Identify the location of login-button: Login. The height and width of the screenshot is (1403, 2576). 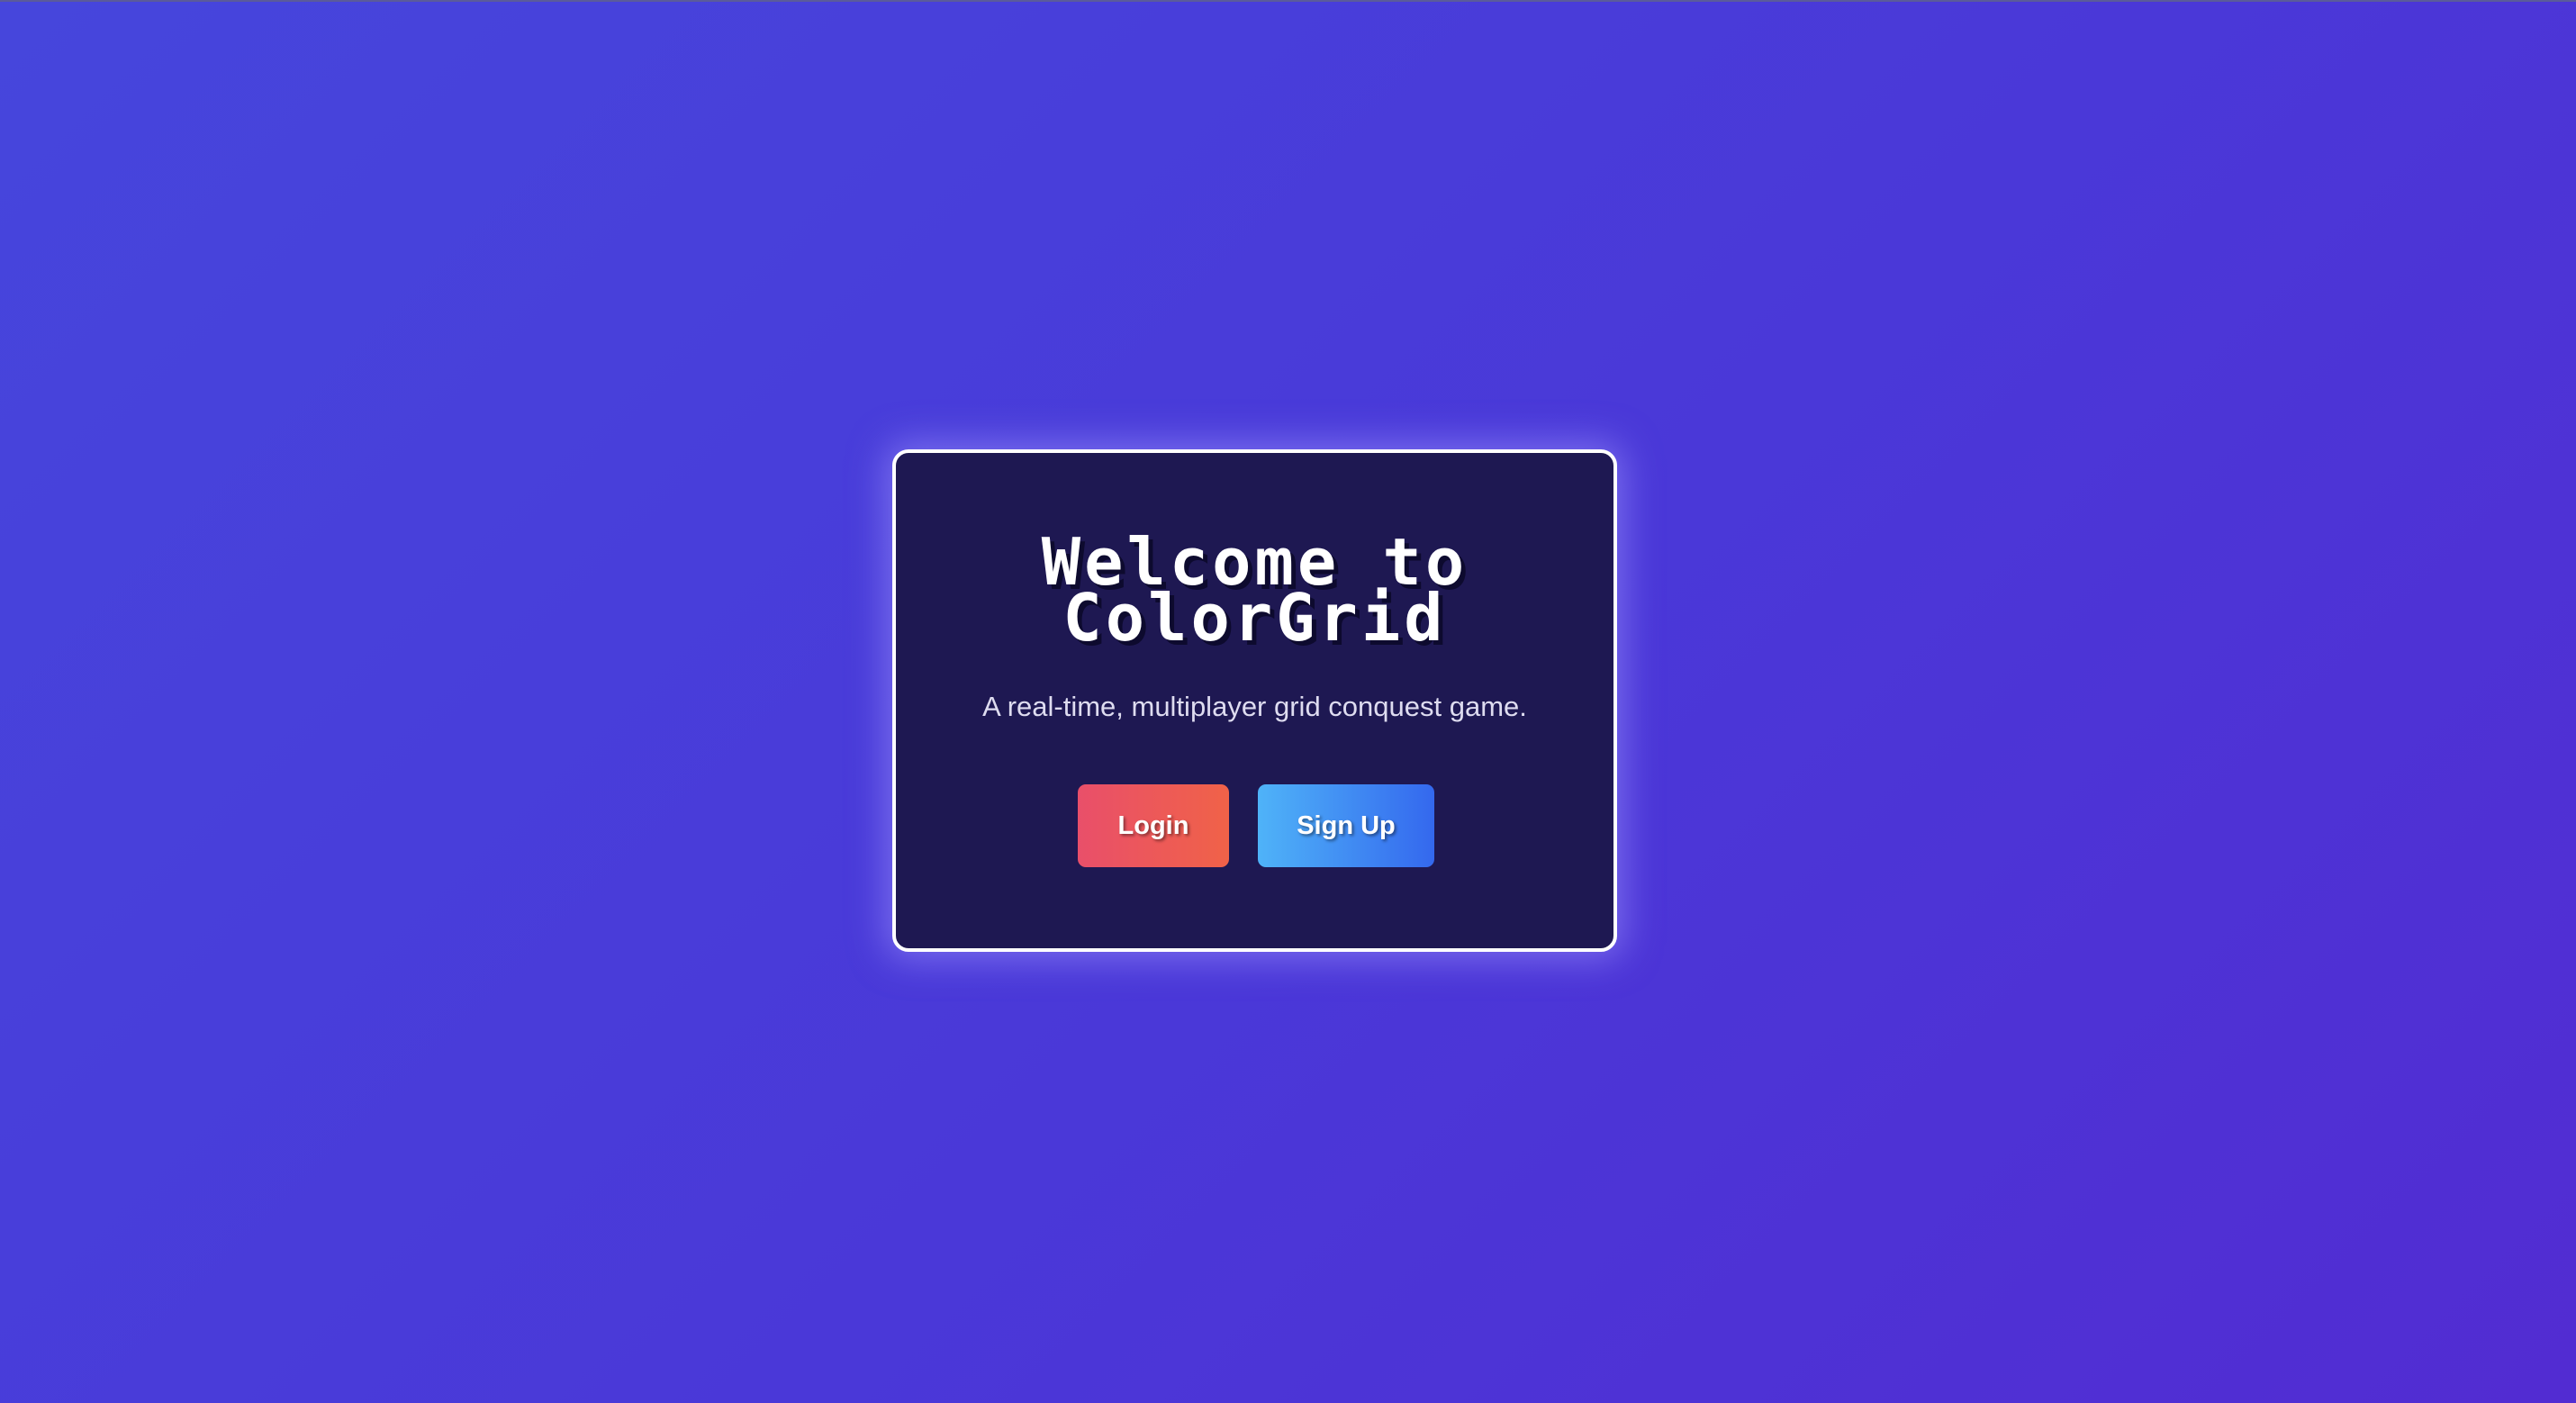
(1153, 825).